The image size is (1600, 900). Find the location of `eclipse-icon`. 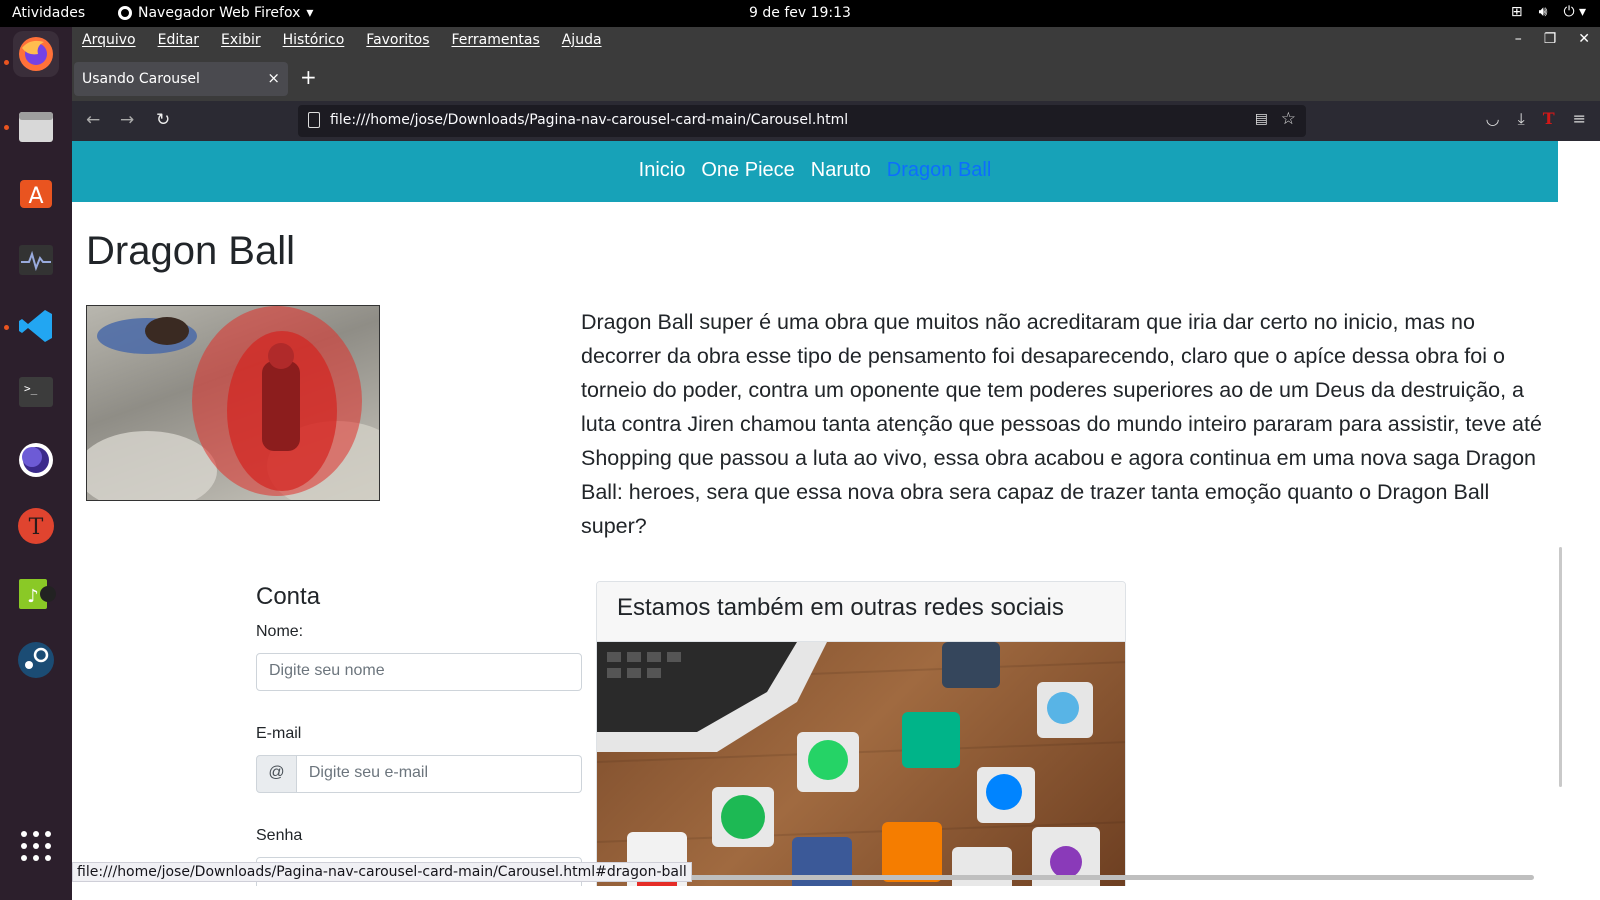

eclipse-icon is located at coordinates (36, 460).